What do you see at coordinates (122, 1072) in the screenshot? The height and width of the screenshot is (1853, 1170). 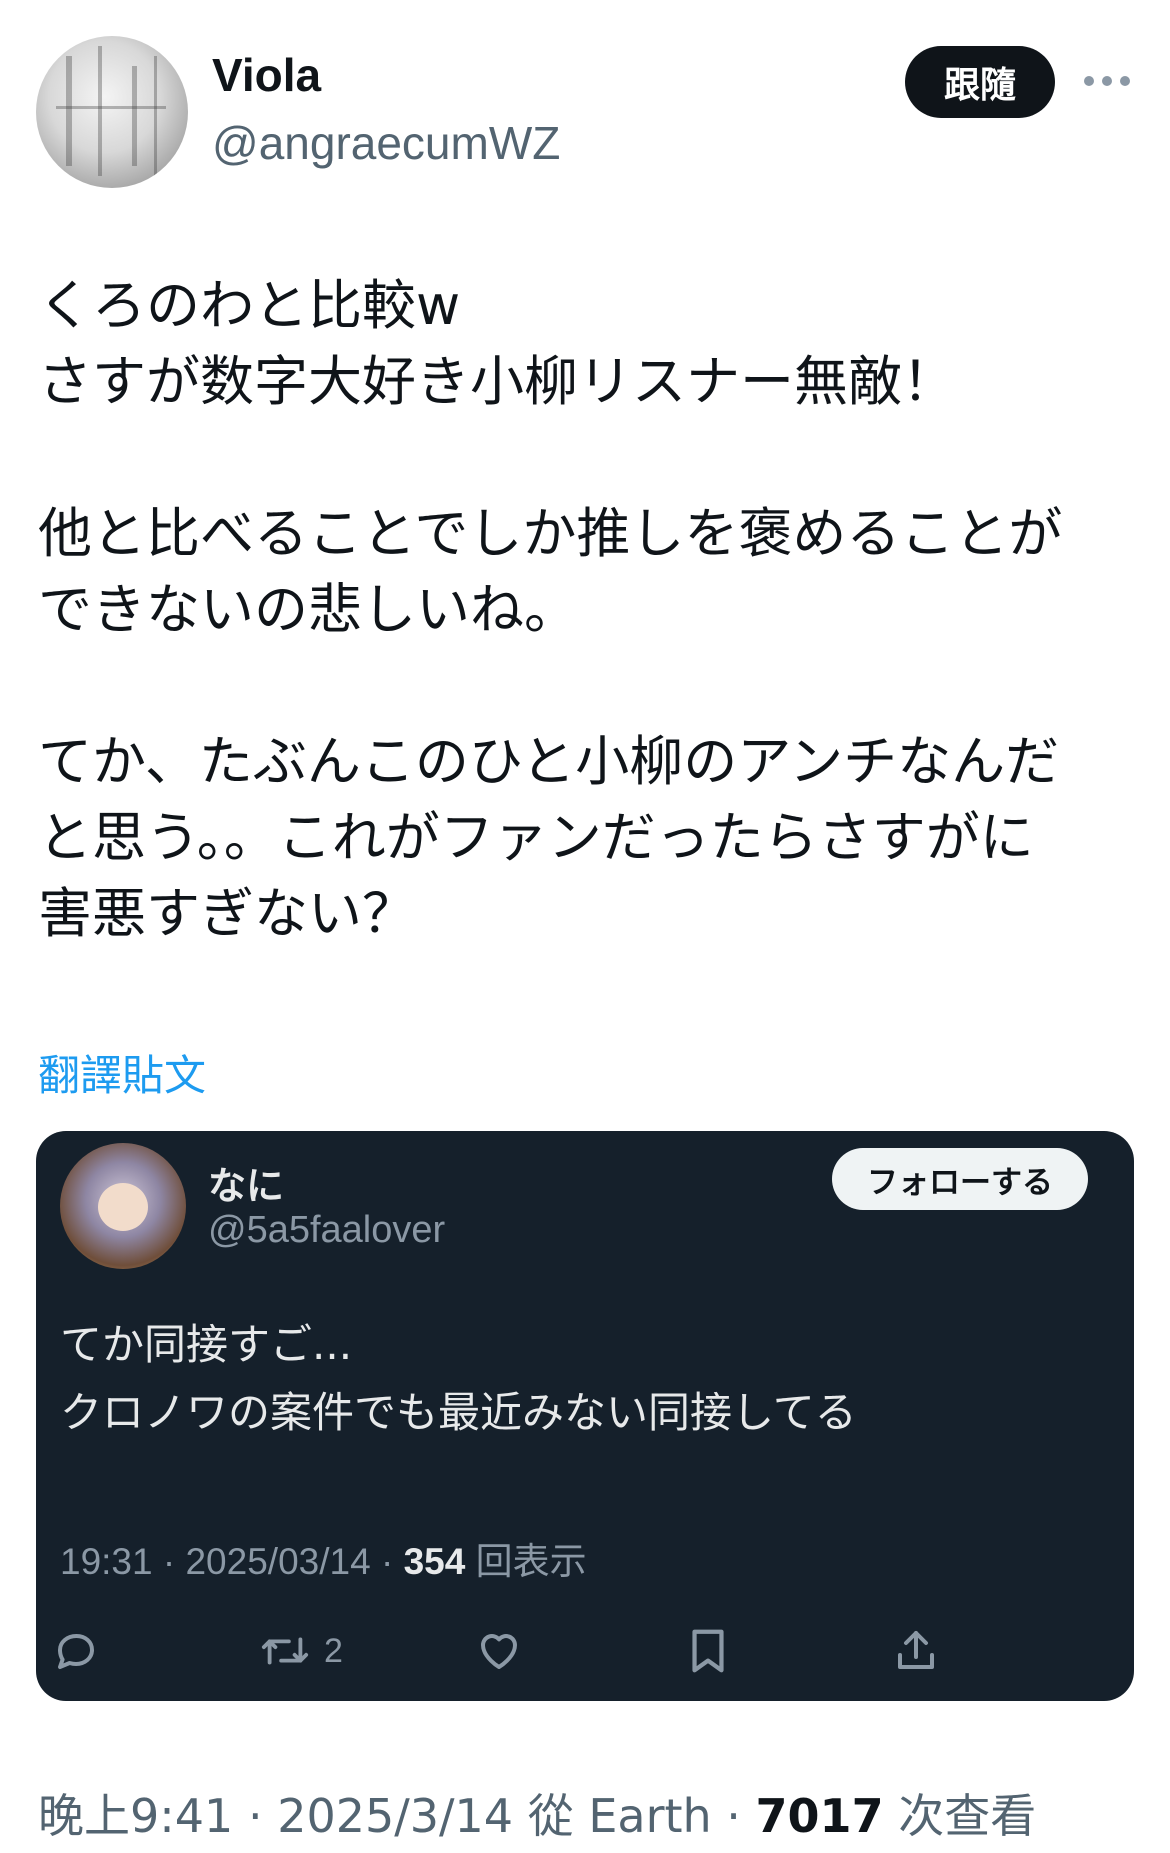 I see `translate-post-link: 翻譯貼文` at bounding box center [122, 1072].